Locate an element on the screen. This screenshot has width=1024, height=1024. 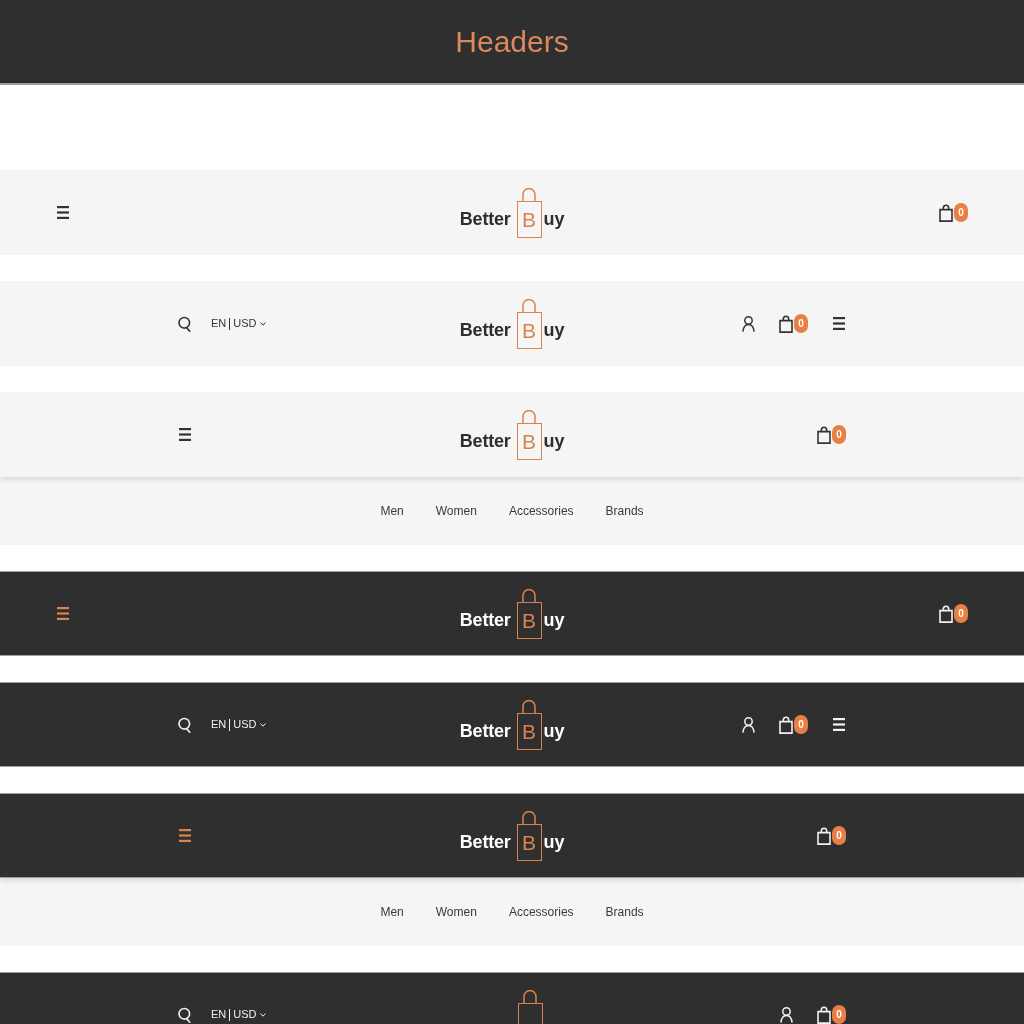
page-title: Headers is located at coordinates (512, 41).